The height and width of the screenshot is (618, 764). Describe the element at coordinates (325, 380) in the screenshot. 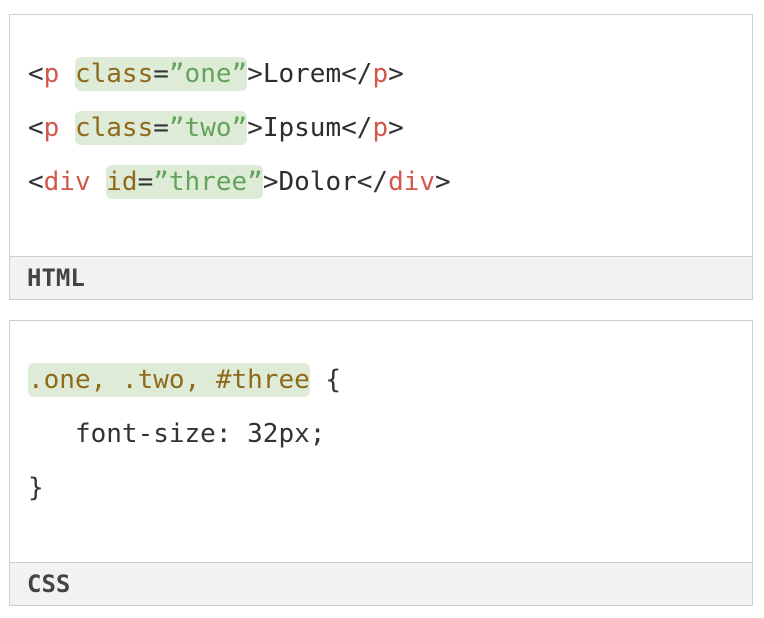

I see `open-brace: {` at that location.